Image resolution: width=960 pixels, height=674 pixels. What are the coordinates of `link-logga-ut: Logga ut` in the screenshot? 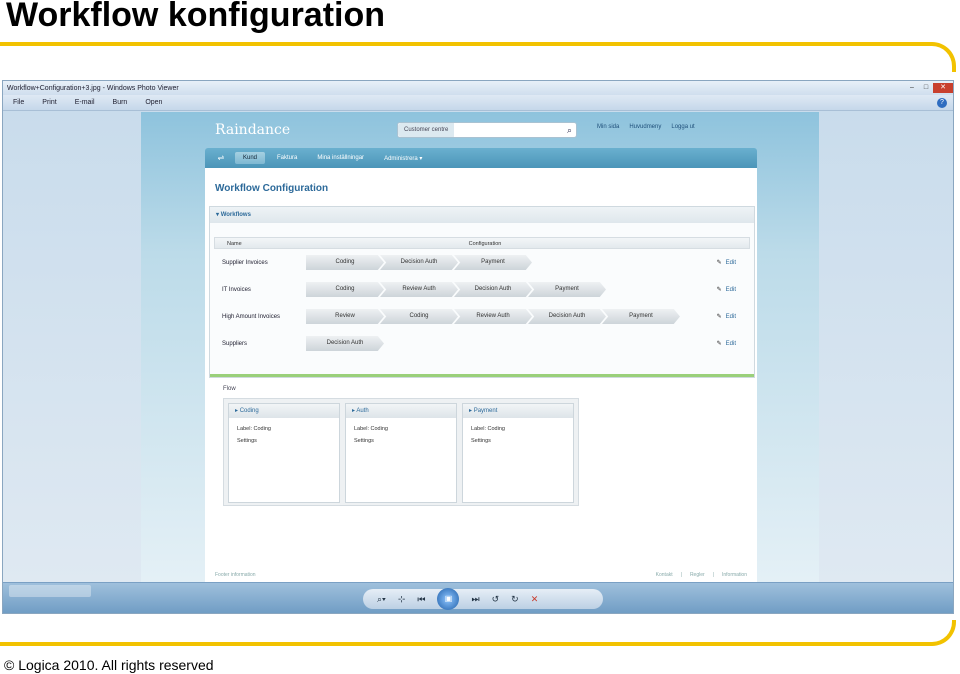 It's located at (682, 127).